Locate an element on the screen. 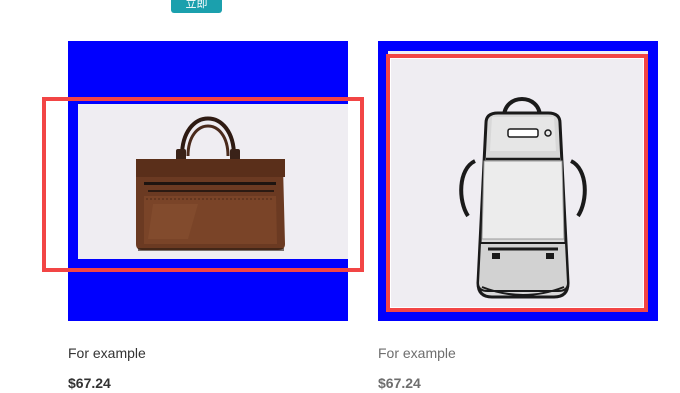  leather-briefcase-icon is located at coordinates (210, 183).